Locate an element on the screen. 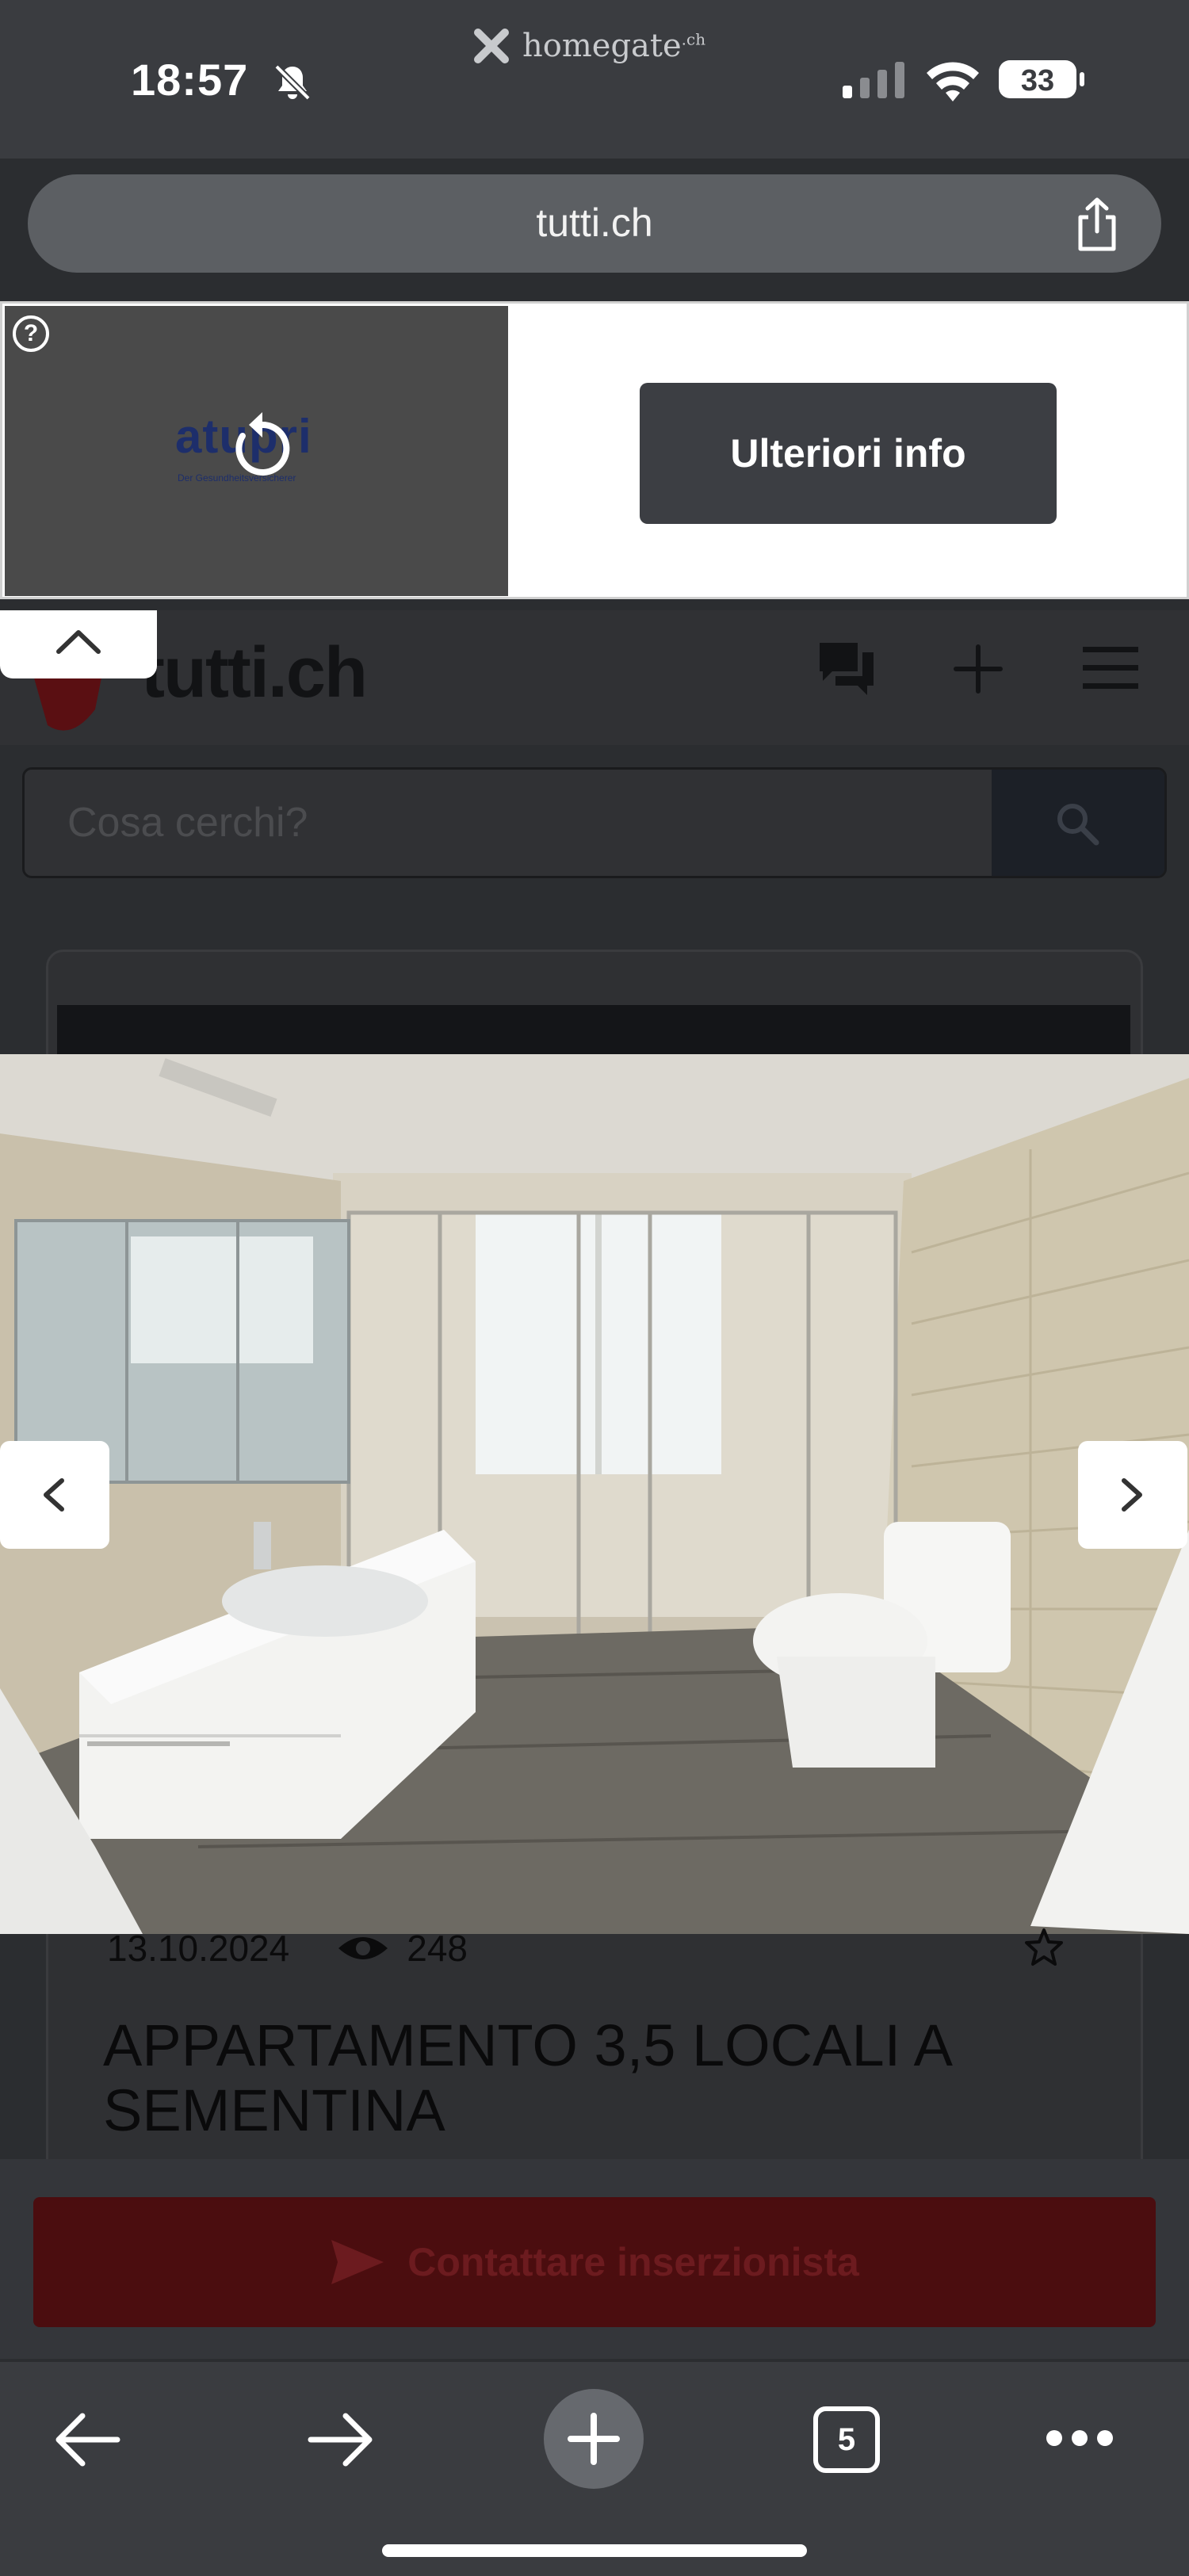 This screenshot has height=2576, width=1189. battery-level: 33 is located at coordinates (1037, 80).